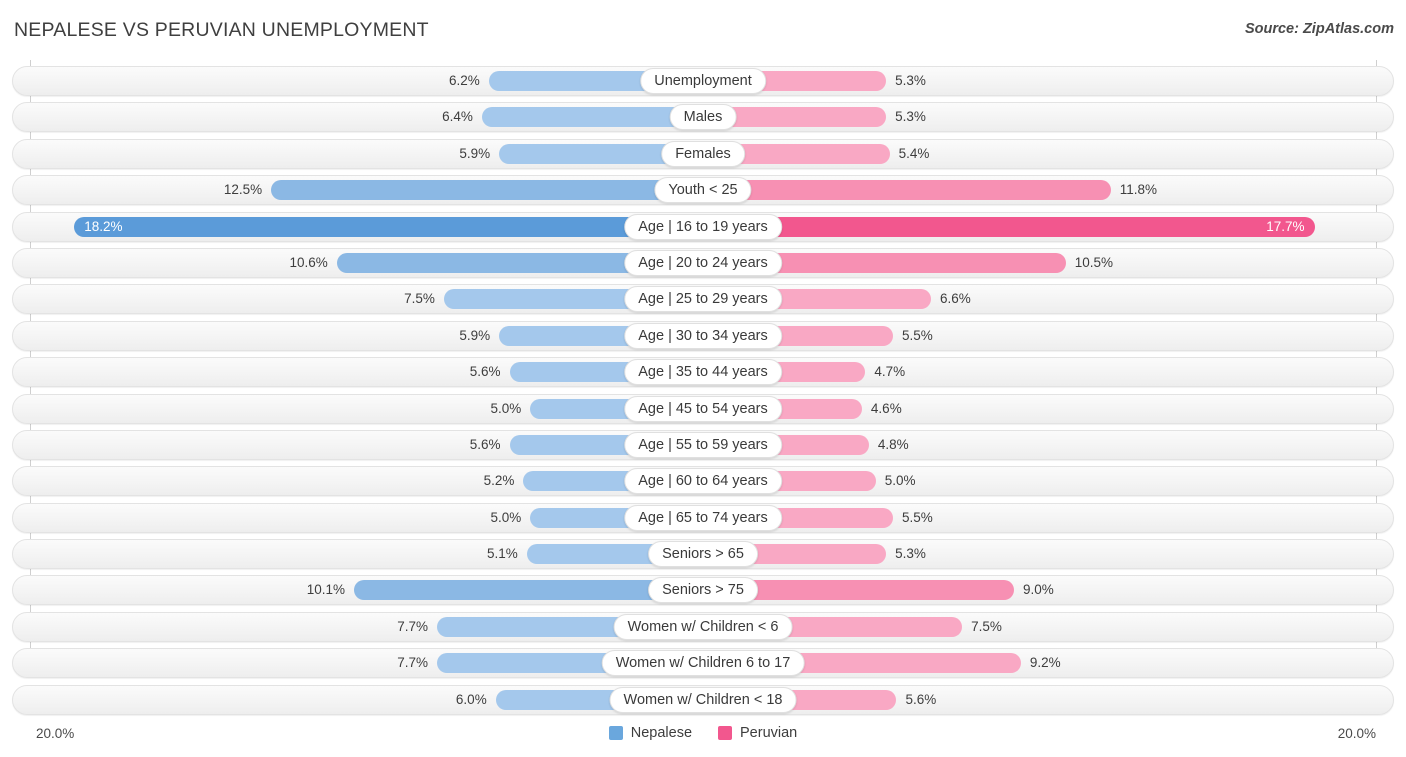 Image resolution: width=1406 pixels, height=757 pixels. I want to click on bar-row: 5.0% 5.5% Age | 65 to 74 years, so click(703, 519).